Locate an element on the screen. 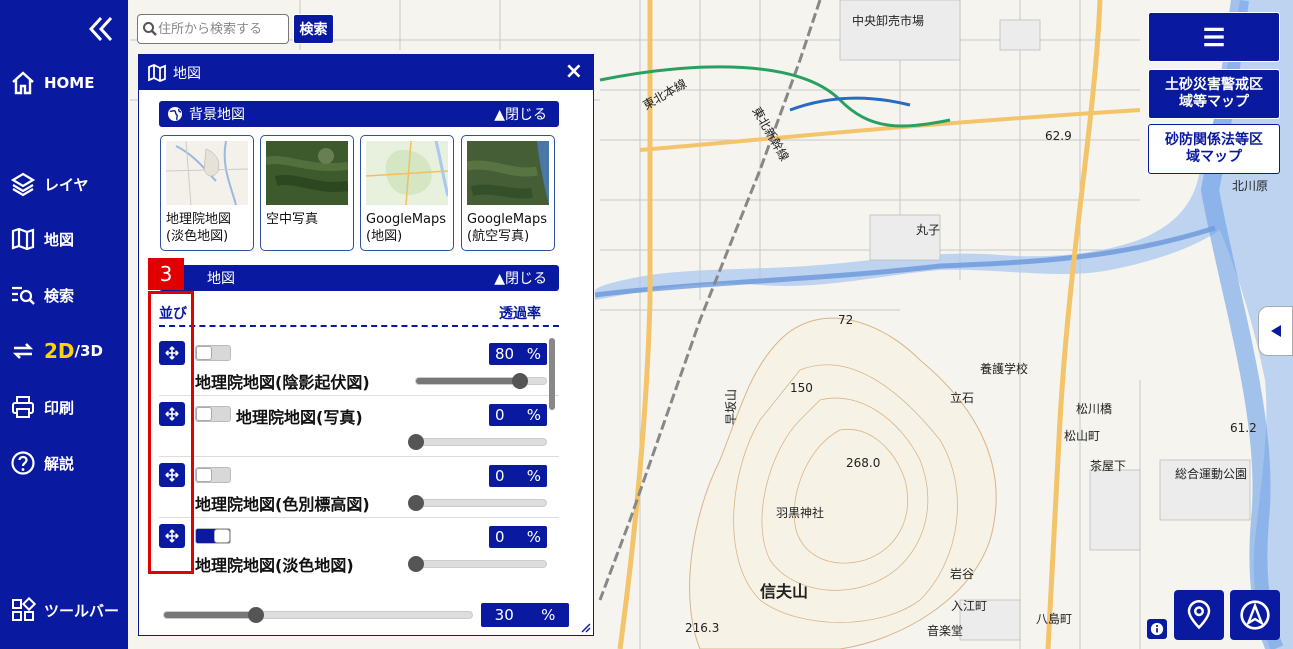  sidebar-item-layers: レイヤ is located at coordinates (49, 184).